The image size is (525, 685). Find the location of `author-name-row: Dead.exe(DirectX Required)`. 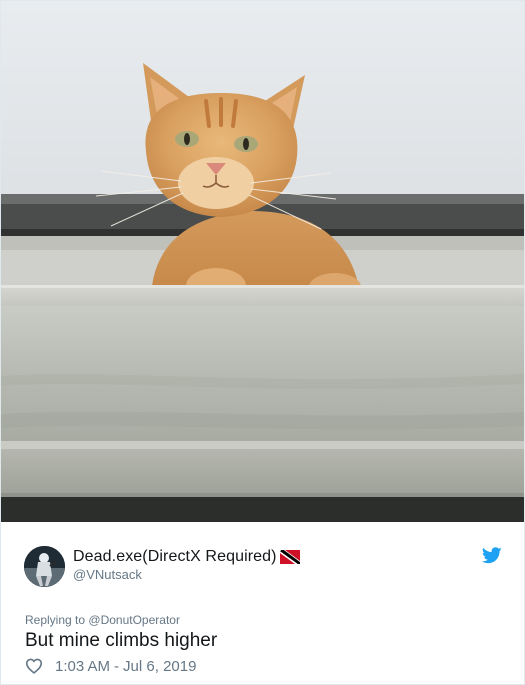

author-name-row: Dead.exe(DirectX Required) is located at coordinates (186, 557).